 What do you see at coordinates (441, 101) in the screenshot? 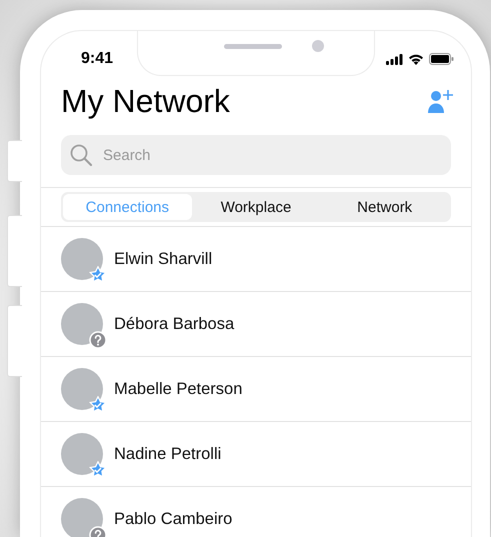
I see `add-contact-button` at bounding box center [441, 101].